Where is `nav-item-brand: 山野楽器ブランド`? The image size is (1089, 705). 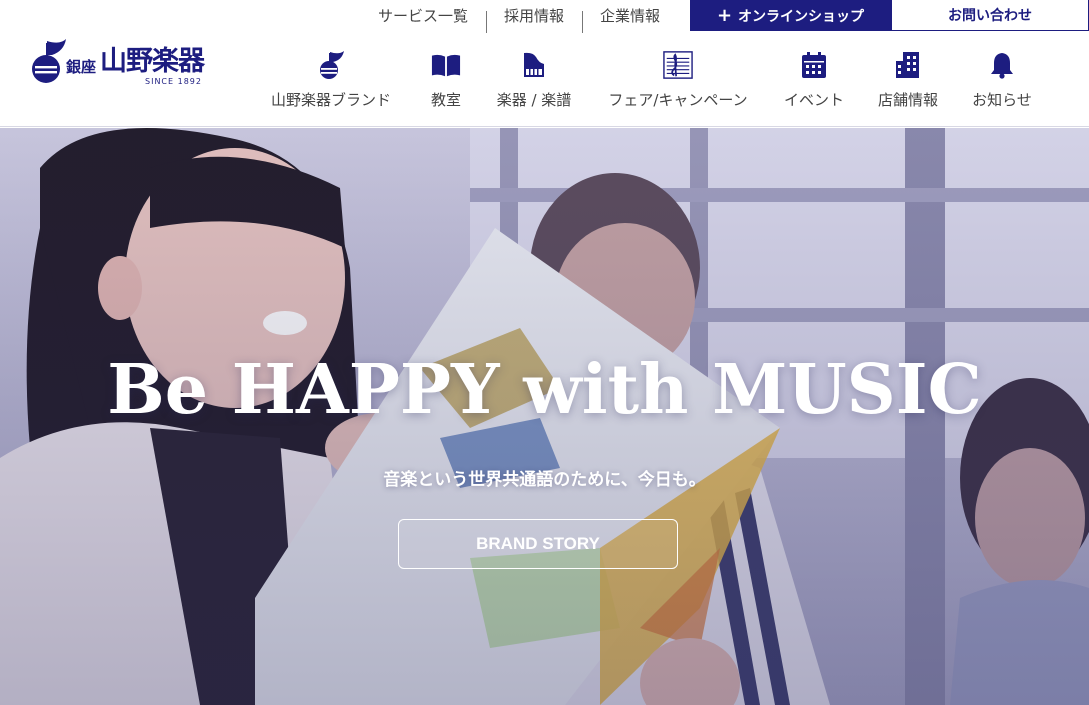 nav-item-brand: 山野楽器ブランド is located at coordinates (331, 80).